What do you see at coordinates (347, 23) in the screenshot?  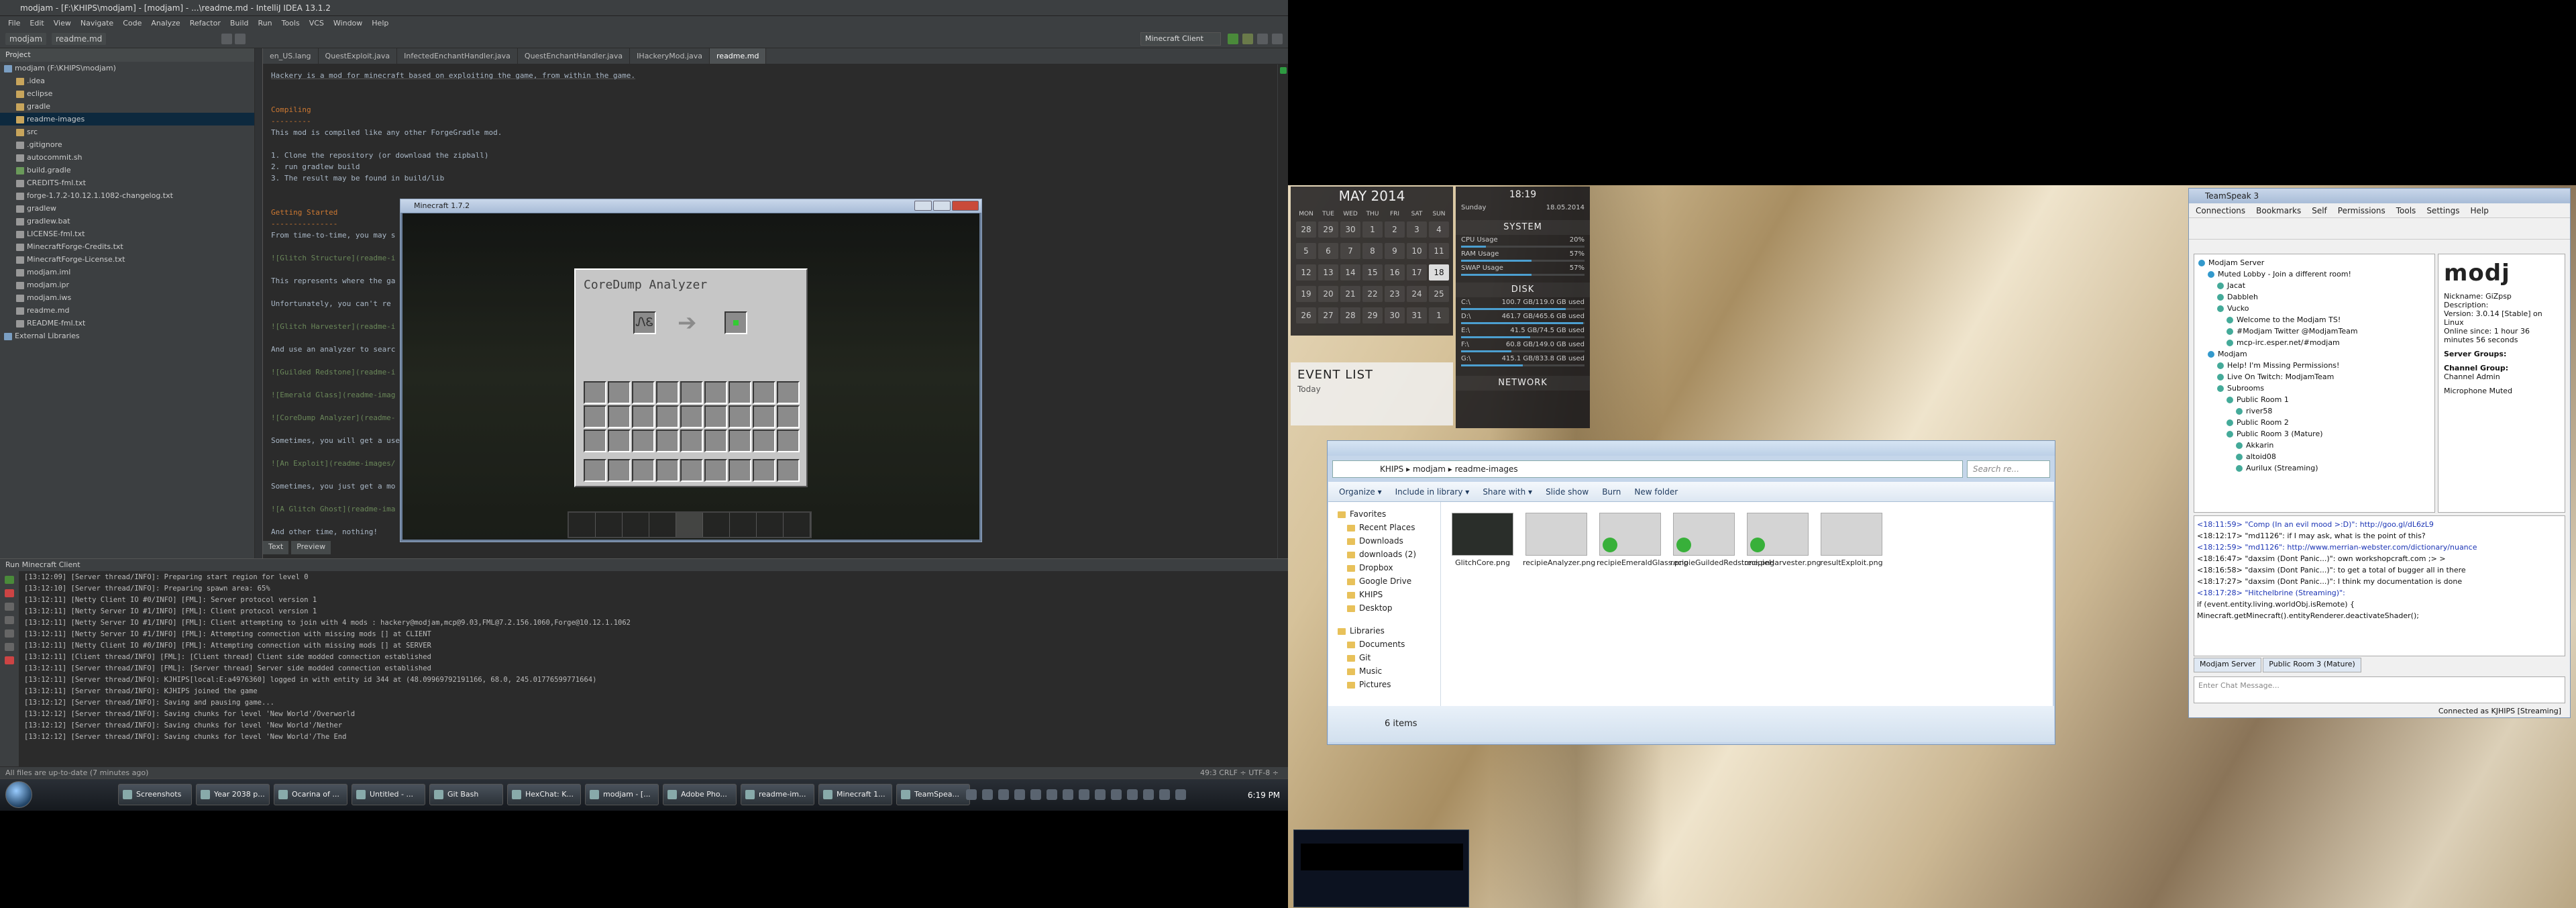 I see `menu-item: Window` at bounding box center [347, 23].